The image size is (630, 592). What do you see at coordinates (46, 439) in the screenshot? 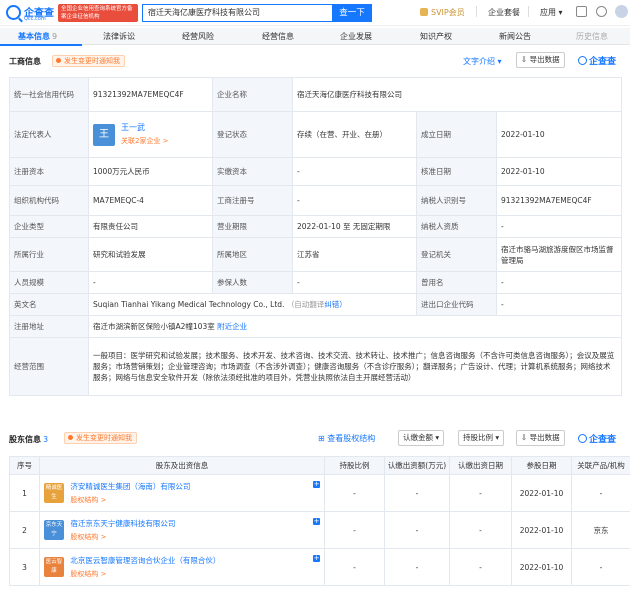
I see `shareholders-count: 3` at bounding box center [46, 439].